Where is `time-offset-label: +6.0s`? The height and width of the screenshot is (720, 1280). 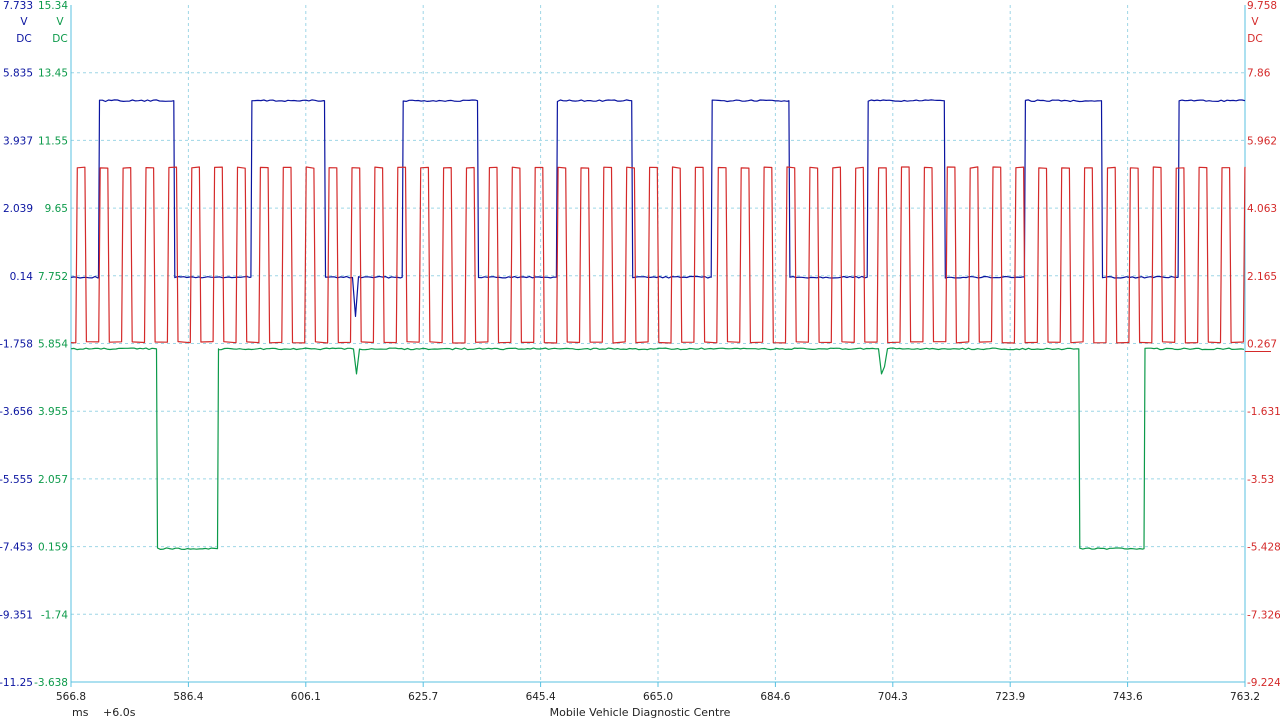
time-offset-label: +6.0s is located at coordinates (119, 712).